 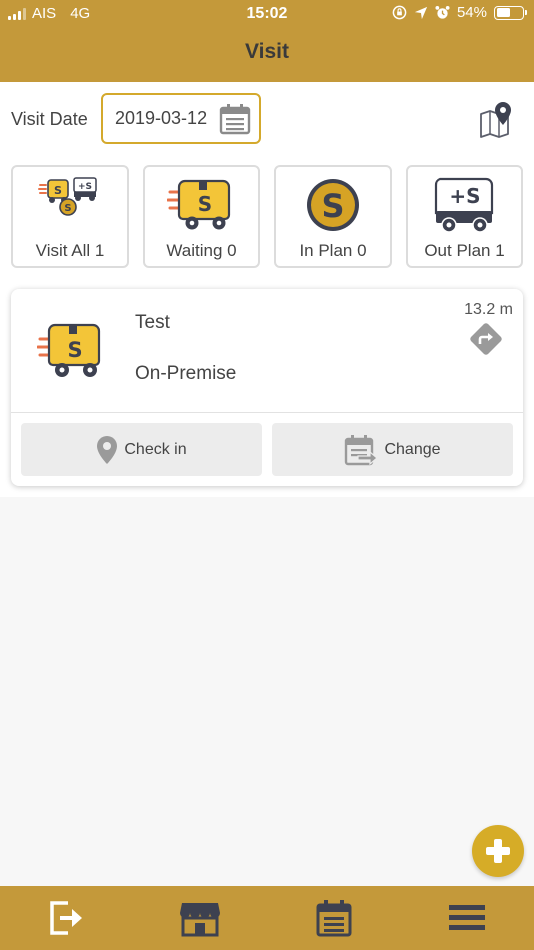 I want to click on status-bar: AIS 4G 15:02 54%, so click(x=267, y=14).